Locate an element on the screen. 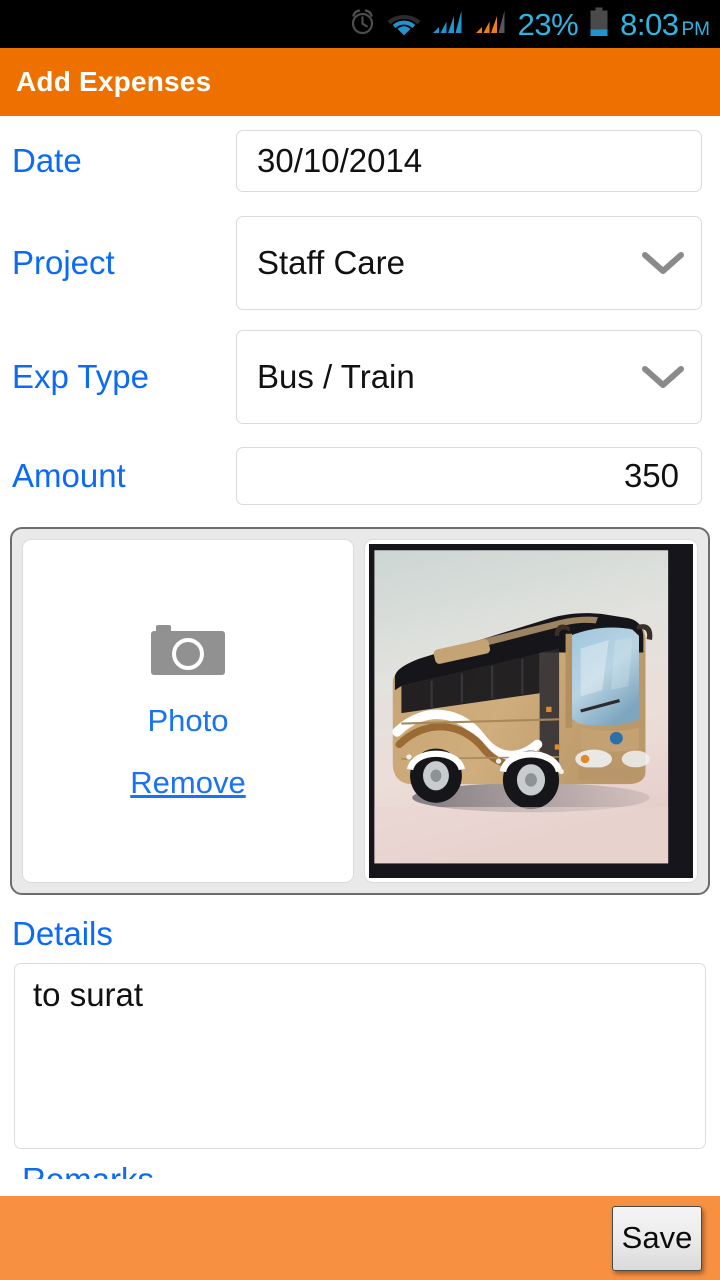 The width and height of the screenshot is (720, 1280). date-value: 30/10/2014 is located at coordinates (340, 160).